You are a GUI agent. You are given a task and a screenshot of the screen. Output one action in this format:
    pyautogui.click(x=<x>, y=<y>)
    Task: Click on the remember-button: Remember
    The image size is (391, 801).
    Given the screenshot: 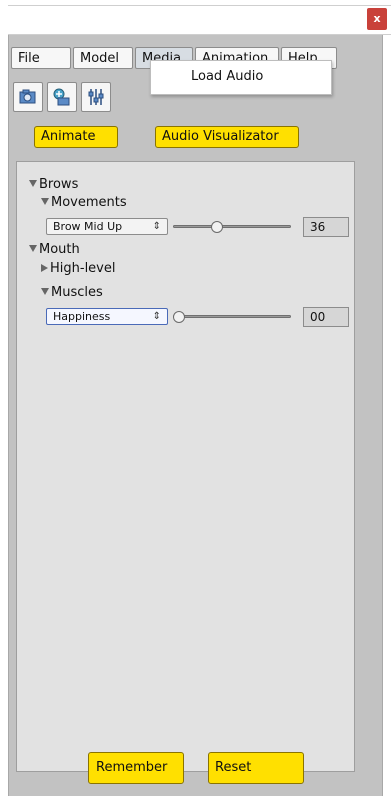 What is the action you would take?
    pyautogui.click(x=136, y=768)
    